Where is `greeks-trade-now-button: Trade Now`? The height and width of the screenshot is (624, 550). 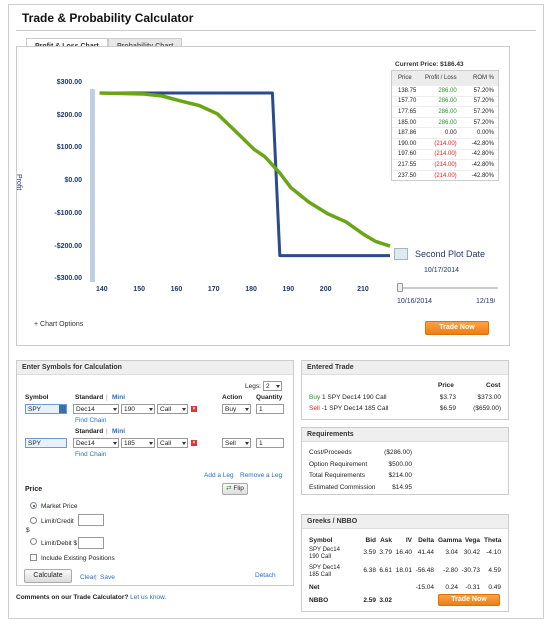 greeks-trade-now-button: Trade Now is located at coordinates (469, 600).